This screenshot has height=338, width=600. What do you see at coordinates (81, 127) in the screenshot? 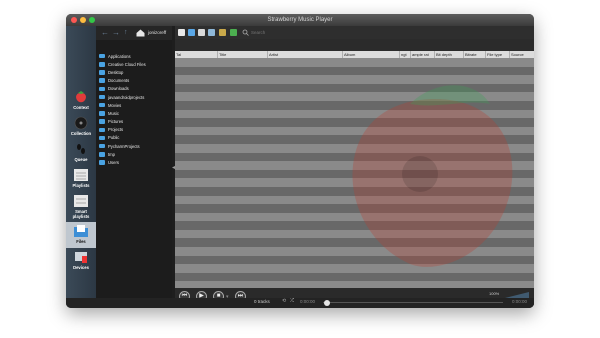
I see `sidebar-item-collection: Collection` at bounding box center [81, 127].